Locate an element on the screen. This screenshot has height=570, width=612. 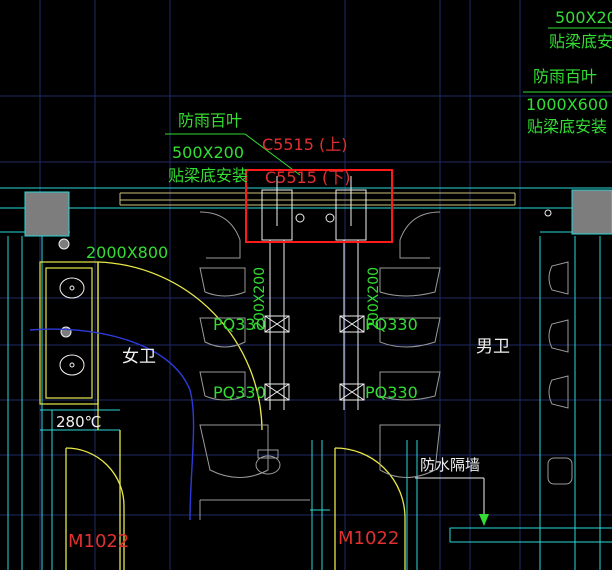
left-louver-note: 贴梁底安装 is located at coordinates (208, 175).